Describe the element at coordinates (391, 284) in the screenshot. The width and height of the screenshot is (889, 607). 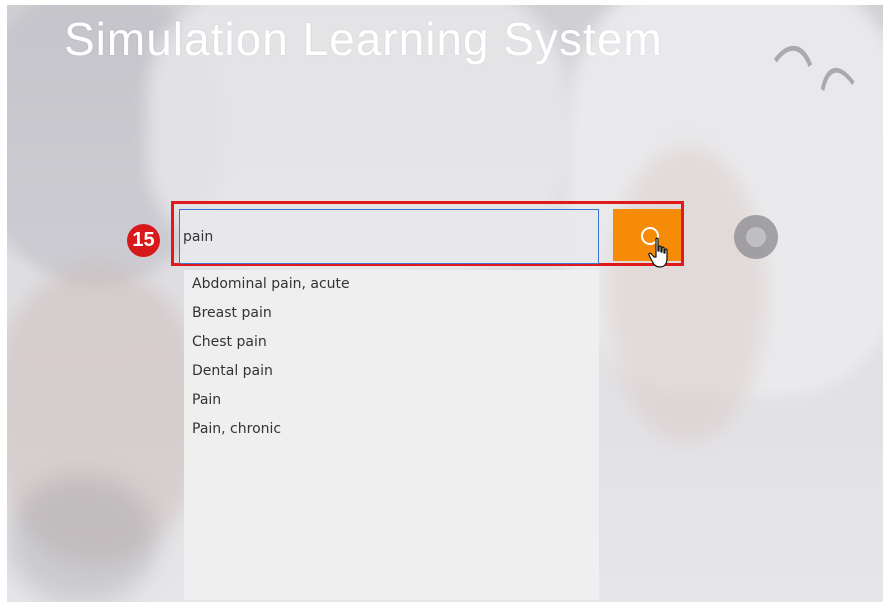
I see `suggestion-item: Abdominal pain, acute` at that location.